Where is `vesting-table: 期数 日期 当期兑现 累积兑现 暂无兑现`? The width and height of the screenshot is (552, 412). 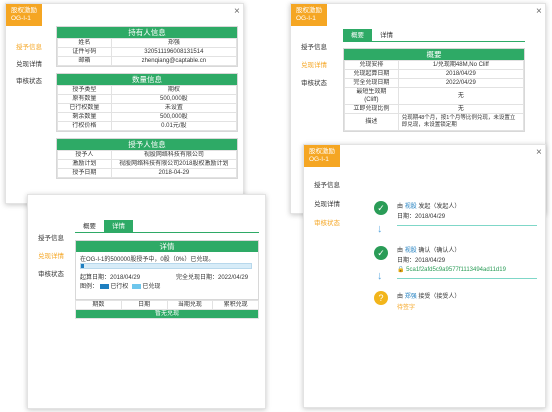 vesting-table: 期数 日期 当期兑现 累积兑现 暂无兑现 is located at coordinates (167, 309).